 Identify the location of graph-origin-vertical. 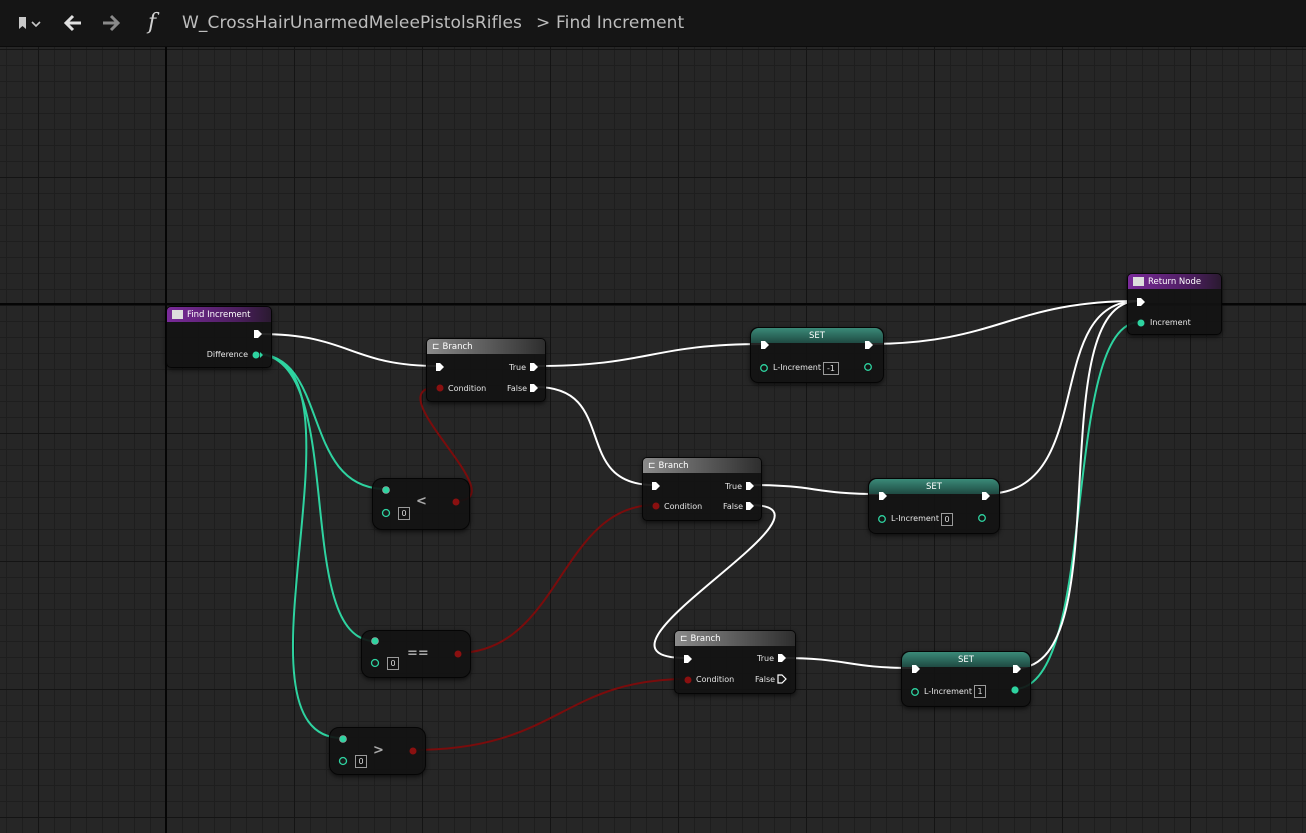
(166, 440).